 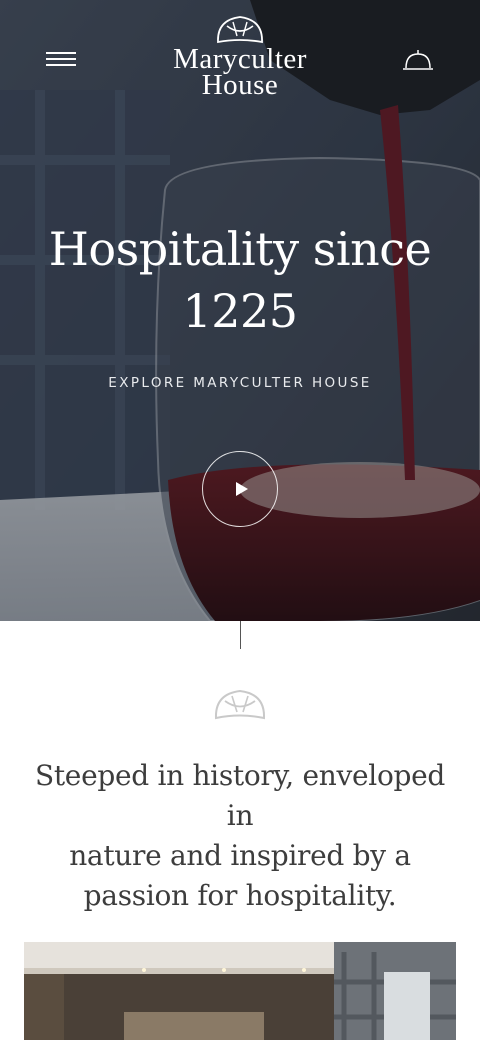 What do you see at coordinates (240, 383) in the screenshot?
I see `explore-link: EXPLORE MARYCULTER HOUSE` at bounding box center [240, 383].